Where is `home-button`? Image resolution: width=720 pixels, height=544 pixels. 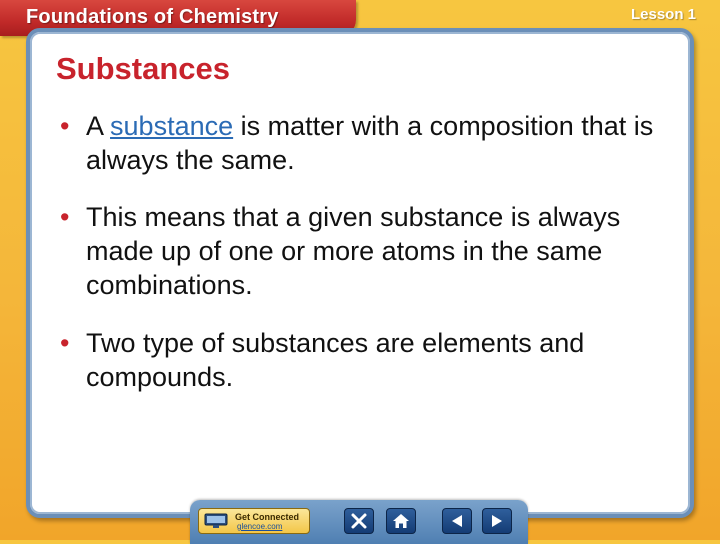
home-button is located at coordinates (401, 521).